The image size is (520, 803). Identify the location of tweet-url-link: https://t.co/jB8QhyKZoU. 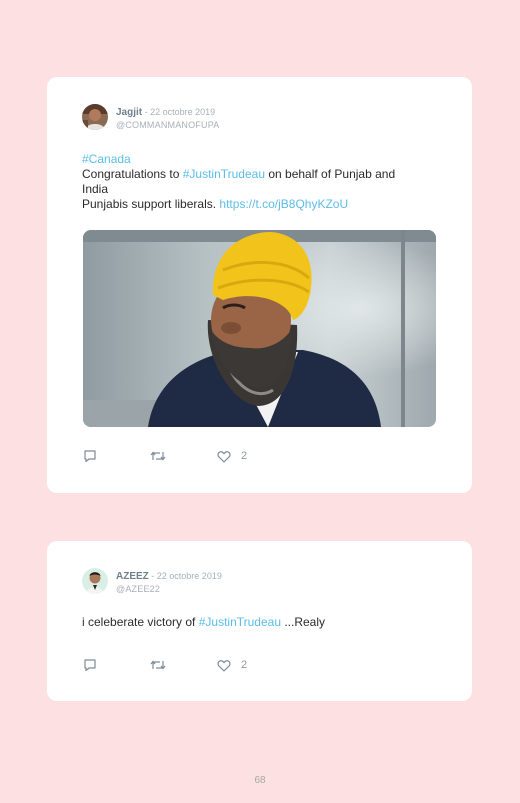
(283, 204).